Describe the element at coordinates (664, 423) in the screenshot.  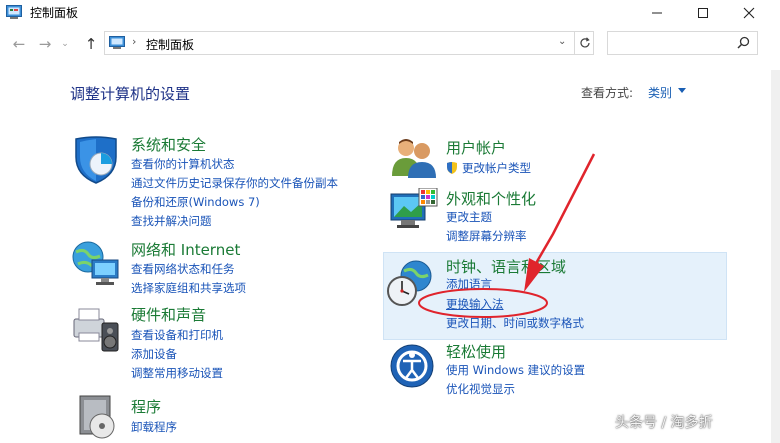
I see `watermark: 头条号 / 淘多折` at that location.